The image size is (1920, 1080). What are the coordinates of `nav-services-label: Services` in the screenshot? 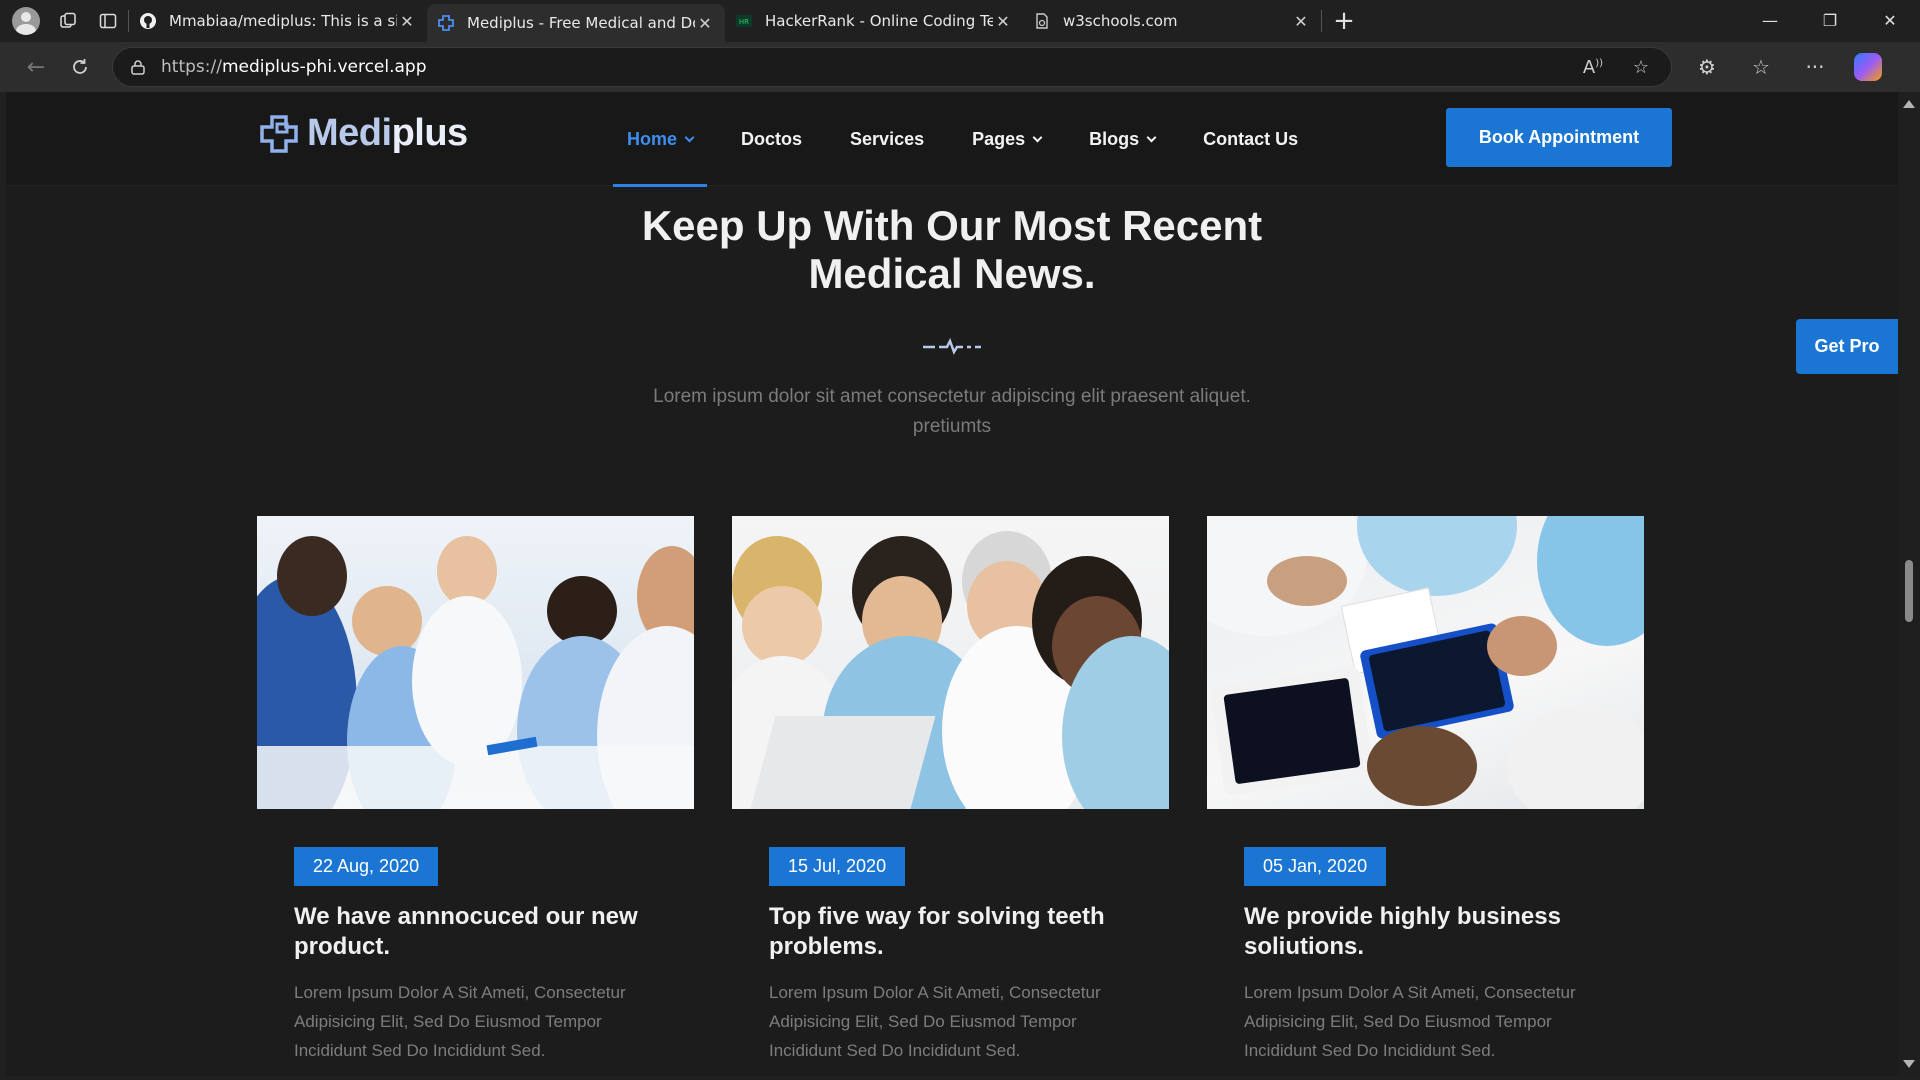 It's located at (887, 138).